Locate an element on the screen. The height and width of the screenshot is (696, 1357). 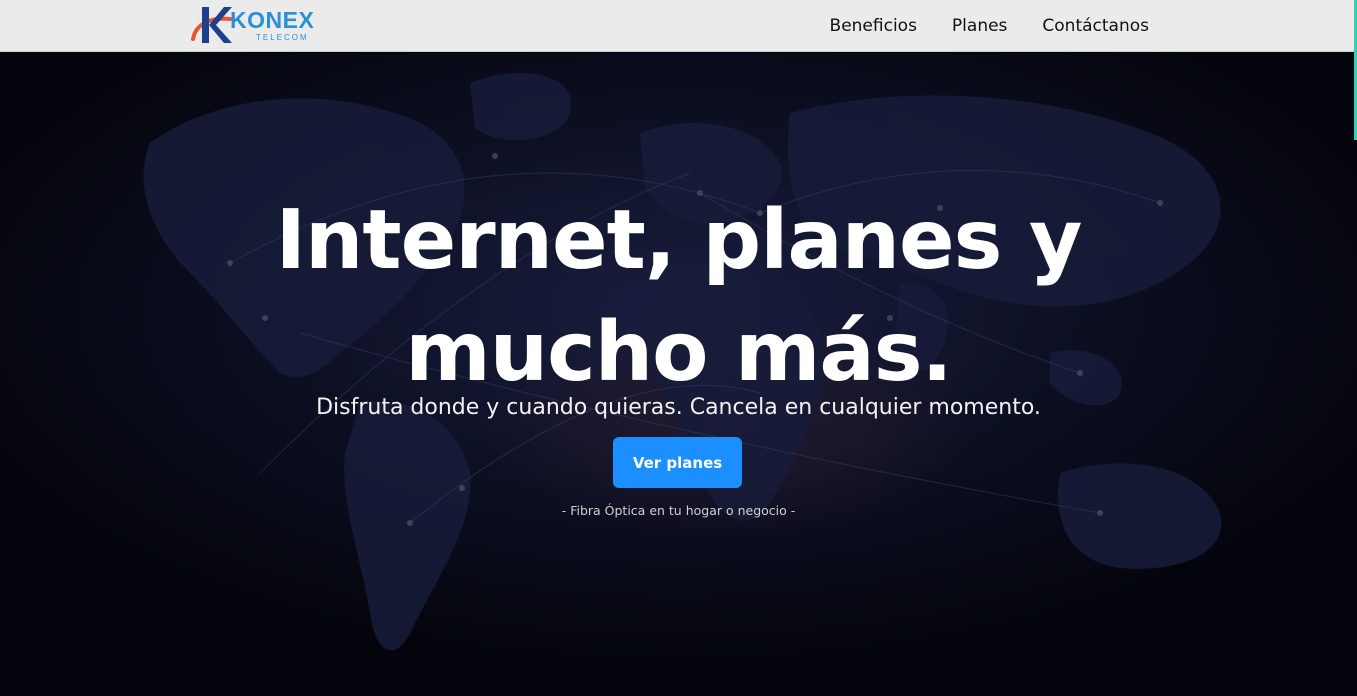
nav-link-contactanos: Contáctanos is located at coordinates (1095, 26).